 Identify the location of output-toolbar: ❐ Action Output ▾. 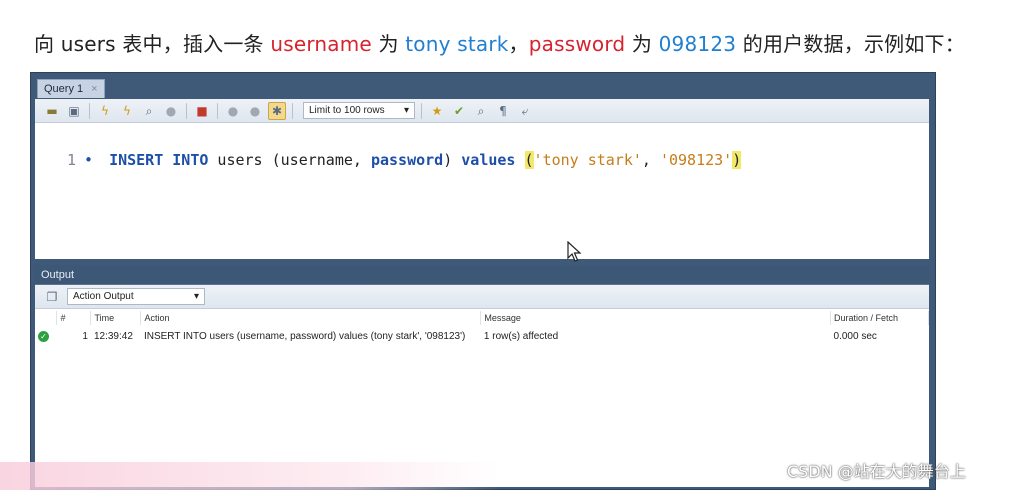
(482, 297).